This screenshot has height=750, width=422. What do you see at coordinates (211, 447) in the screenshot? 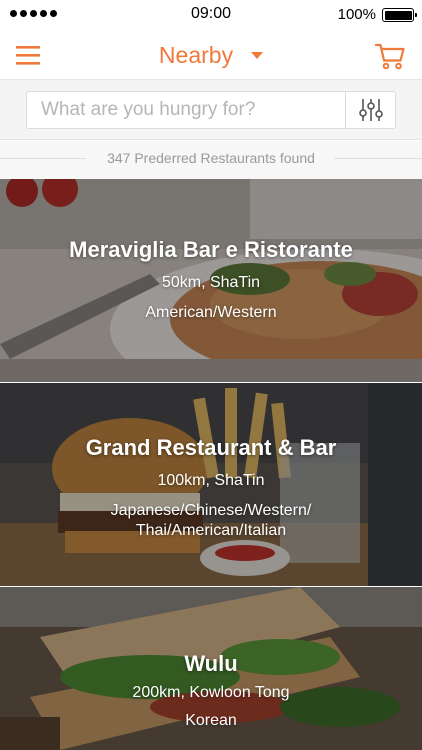
I see `restaurant-name: Grand Restaurant & Bar` at bounding box center [211, 447].